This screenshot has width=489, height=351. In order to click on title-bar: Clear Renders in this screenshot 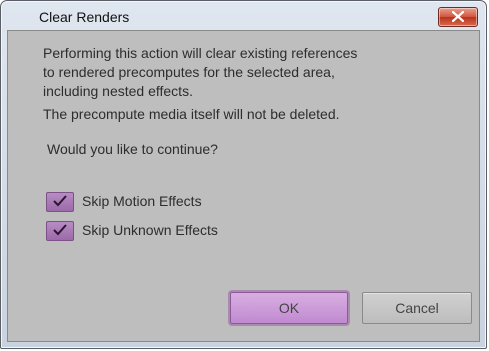, I will do `click(243, 16)`.